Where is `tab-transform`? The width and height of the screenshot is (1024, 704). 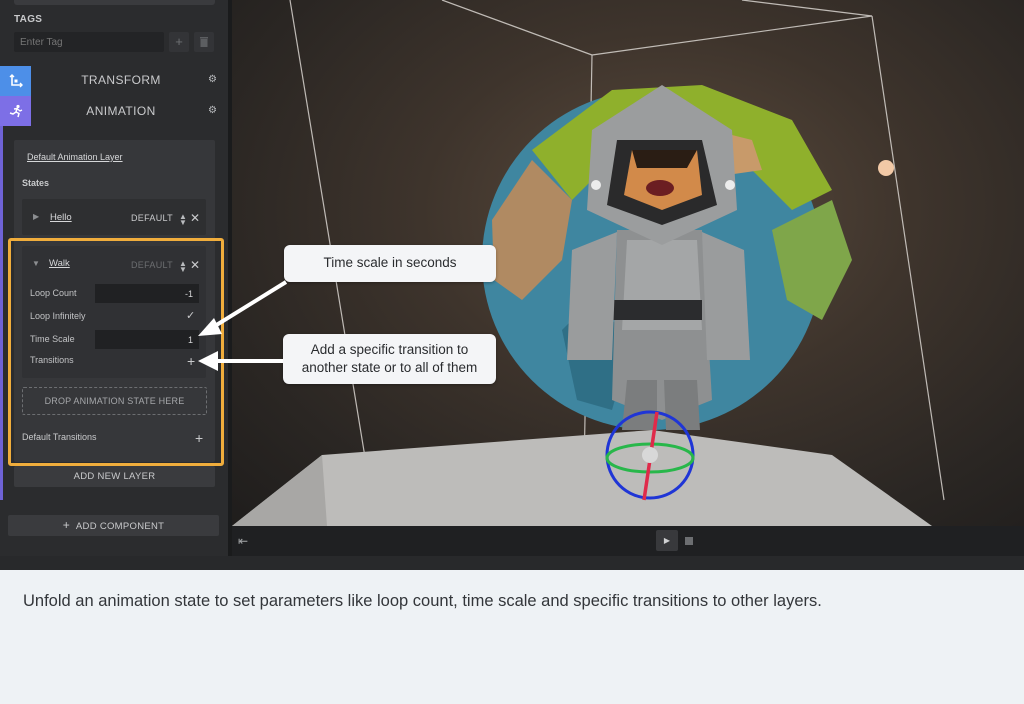
tab-transform is located at coordinates (15, 81).